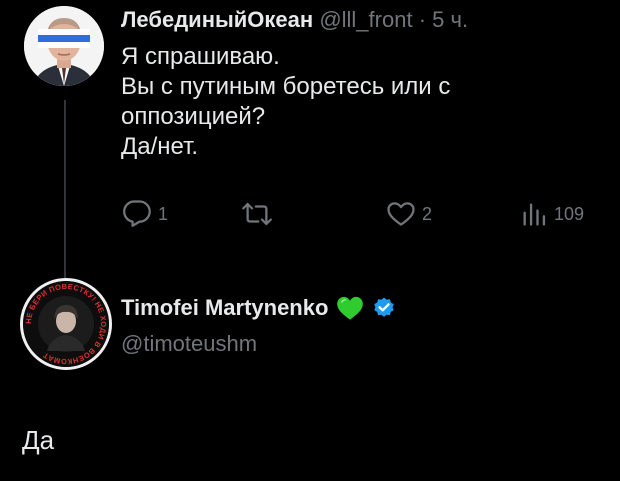 The width and height of the screenshot is (620, 481). What do you see at coordinates (189, 344) in the screenshot?
I see `reply-author-handle: @timoteushm` at bounding box center [189, 344].